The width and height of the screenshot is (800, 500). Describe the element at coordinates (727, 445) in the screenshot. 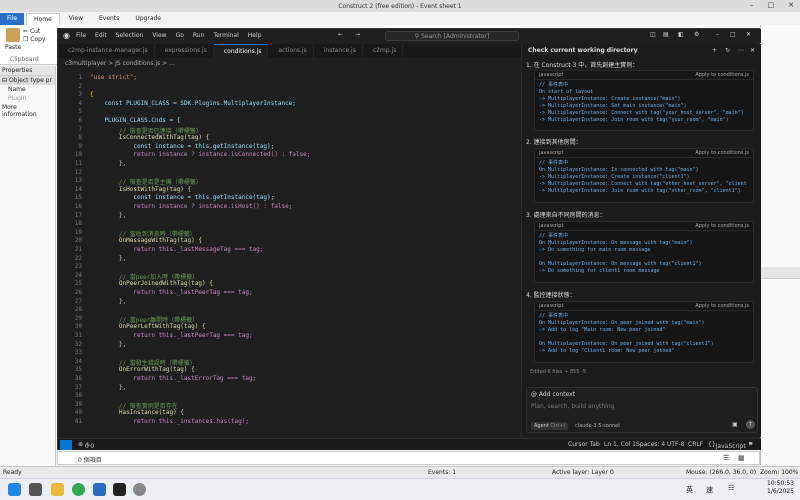

I see `language-mode: {} JavaScript` at that location.